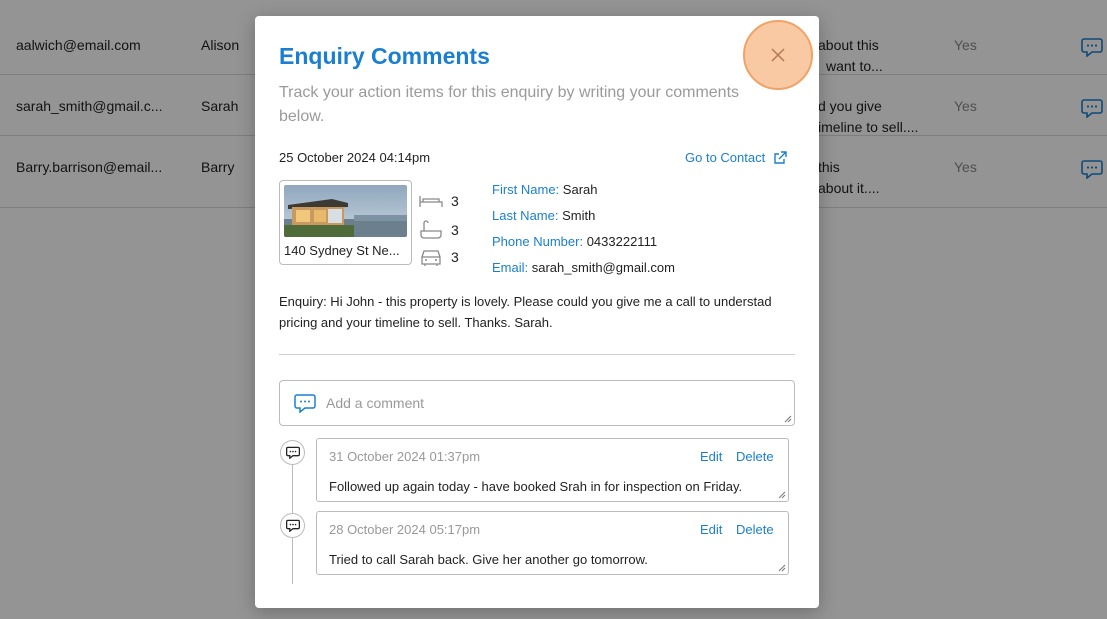 The width and height of the screenshot is (1107, 619). What do you see at coordinates (455, 201) in the screenshot?
I see `bedrooms-count: 3` at bounding box center [455, 201].